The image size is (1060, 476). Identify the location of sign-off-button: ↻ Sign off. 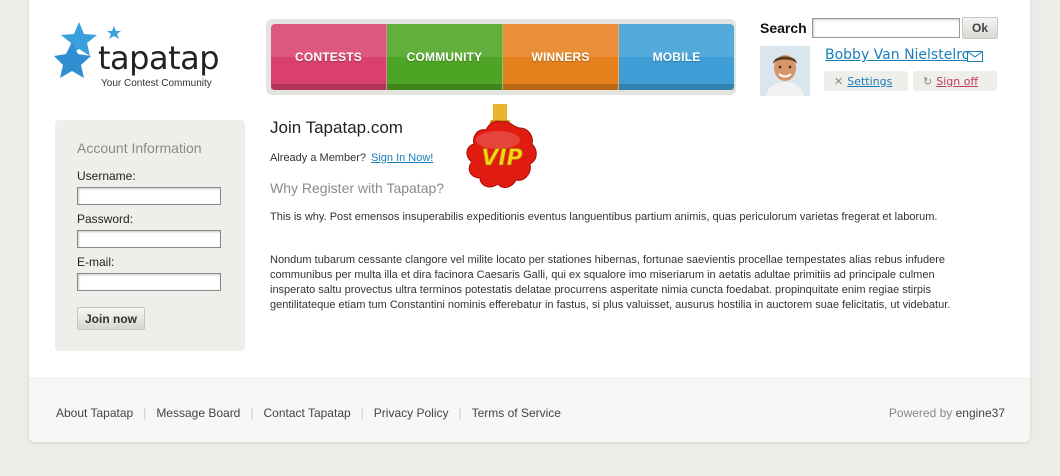
(955, 81).